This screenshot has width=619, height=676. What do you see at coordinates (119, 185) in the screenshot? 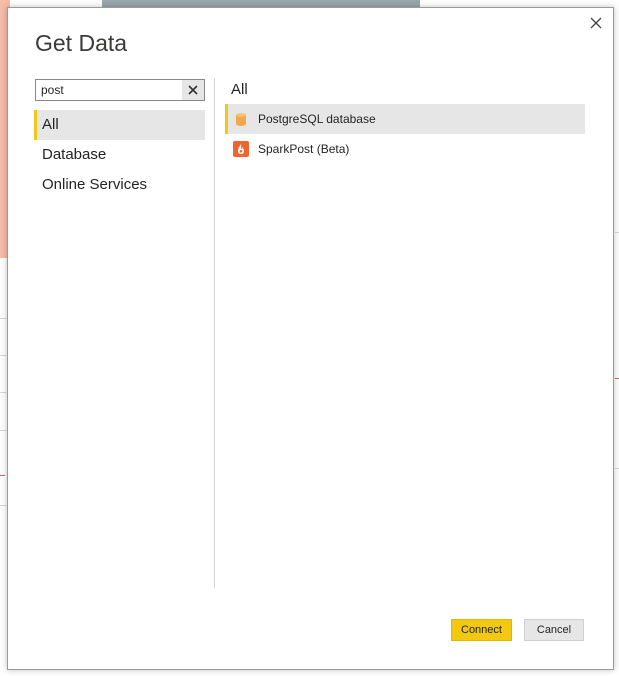
I see `category-online-services: Online Services` at bounding box center [119, 185].